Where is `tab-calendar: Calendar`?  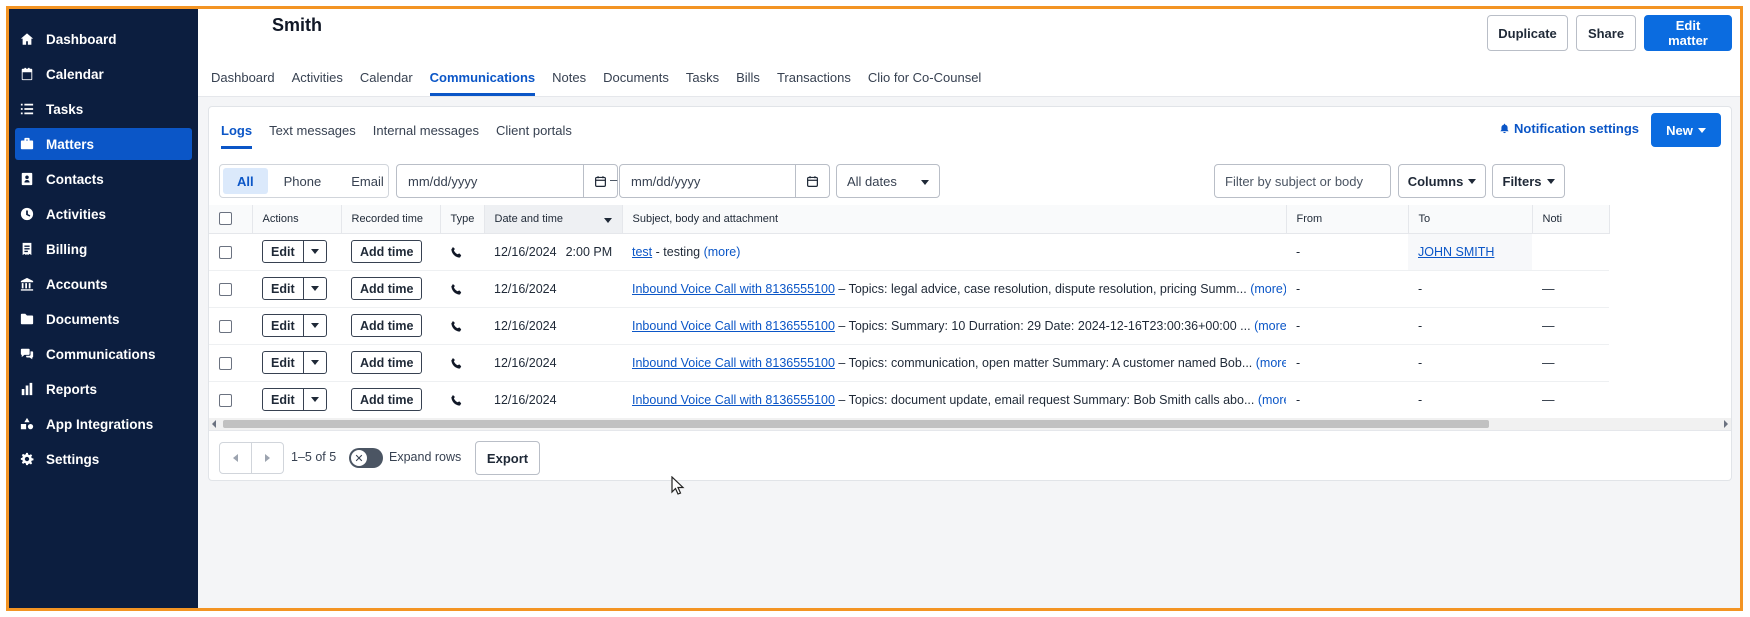
tab-calendar: Calendar is located at coordinates (386, 77).